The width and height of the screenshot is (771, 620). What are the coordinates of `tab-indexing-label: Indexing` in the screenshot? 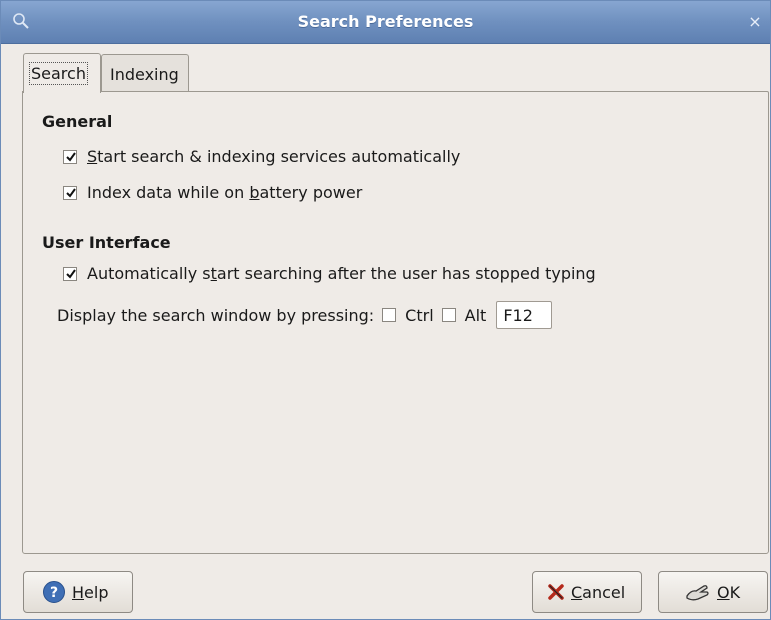 It's located at (144, 74).